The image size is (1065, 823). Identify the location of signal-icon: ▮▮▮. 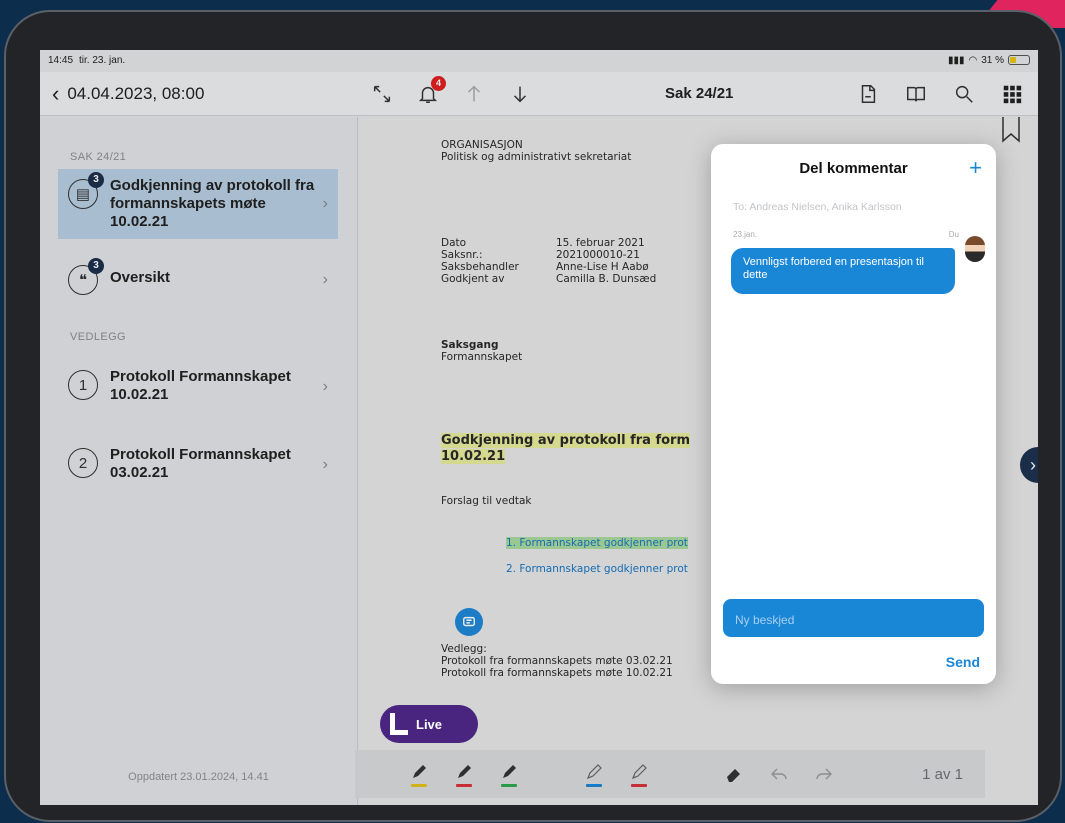
(956, 60).